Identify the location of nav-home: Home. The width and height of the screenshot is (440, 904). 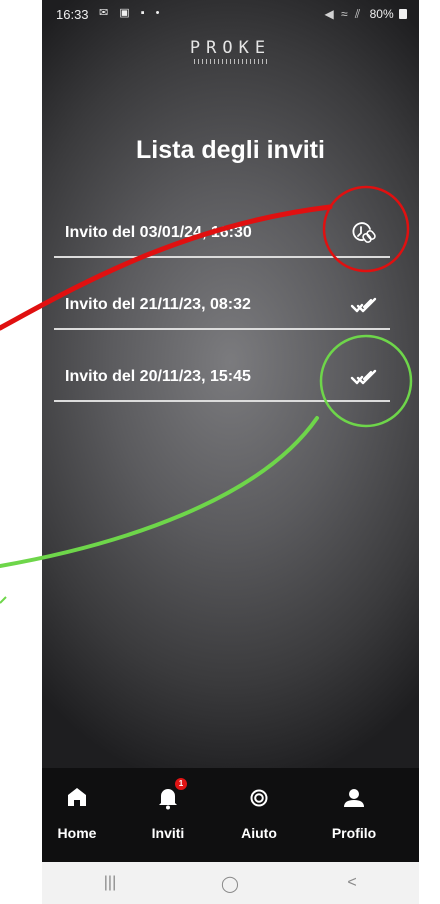
(79, 809).